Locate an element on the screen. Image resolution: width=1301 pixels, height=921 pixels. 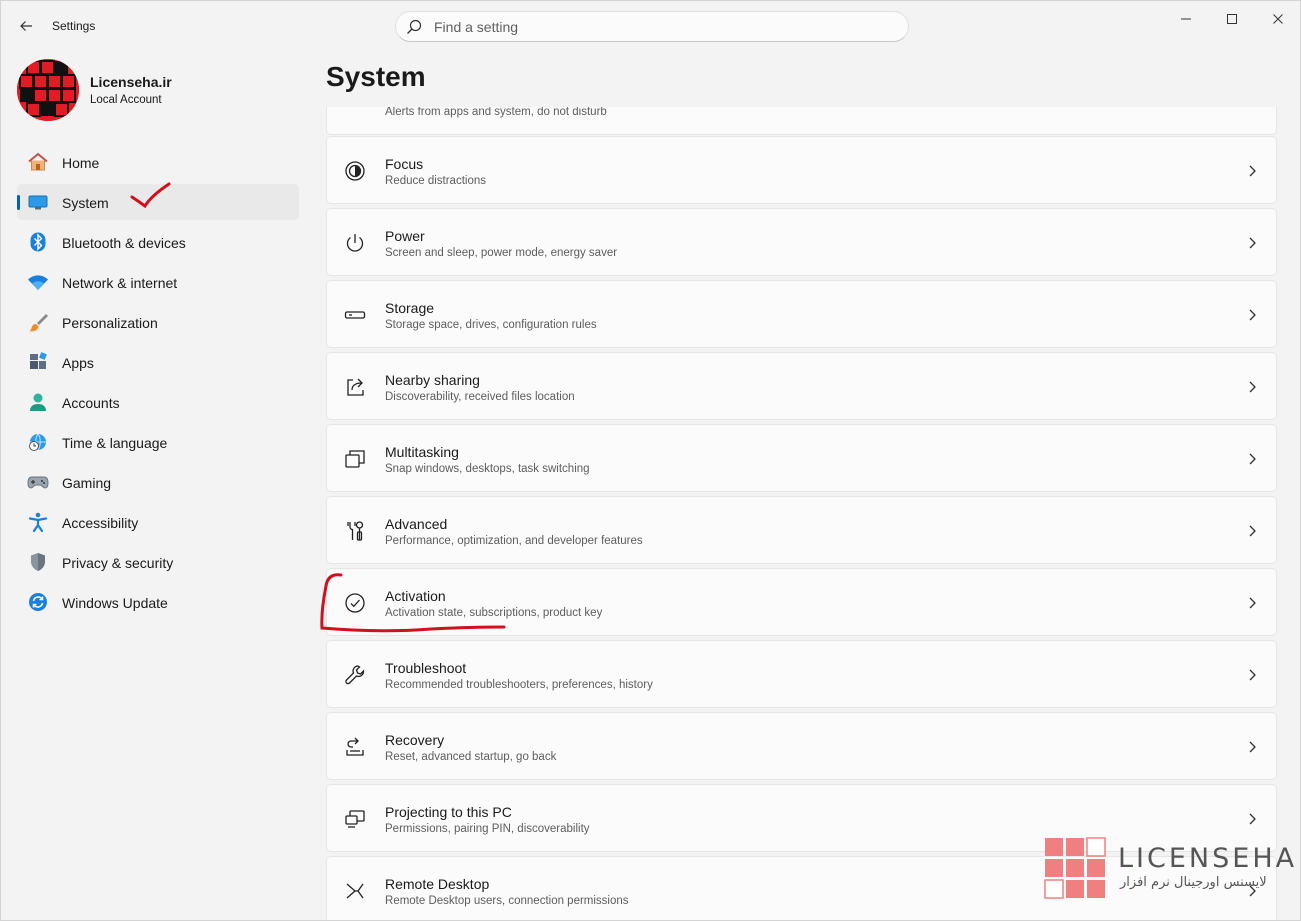
card-title: Remote Desktop is located at coordinates (437, 884).